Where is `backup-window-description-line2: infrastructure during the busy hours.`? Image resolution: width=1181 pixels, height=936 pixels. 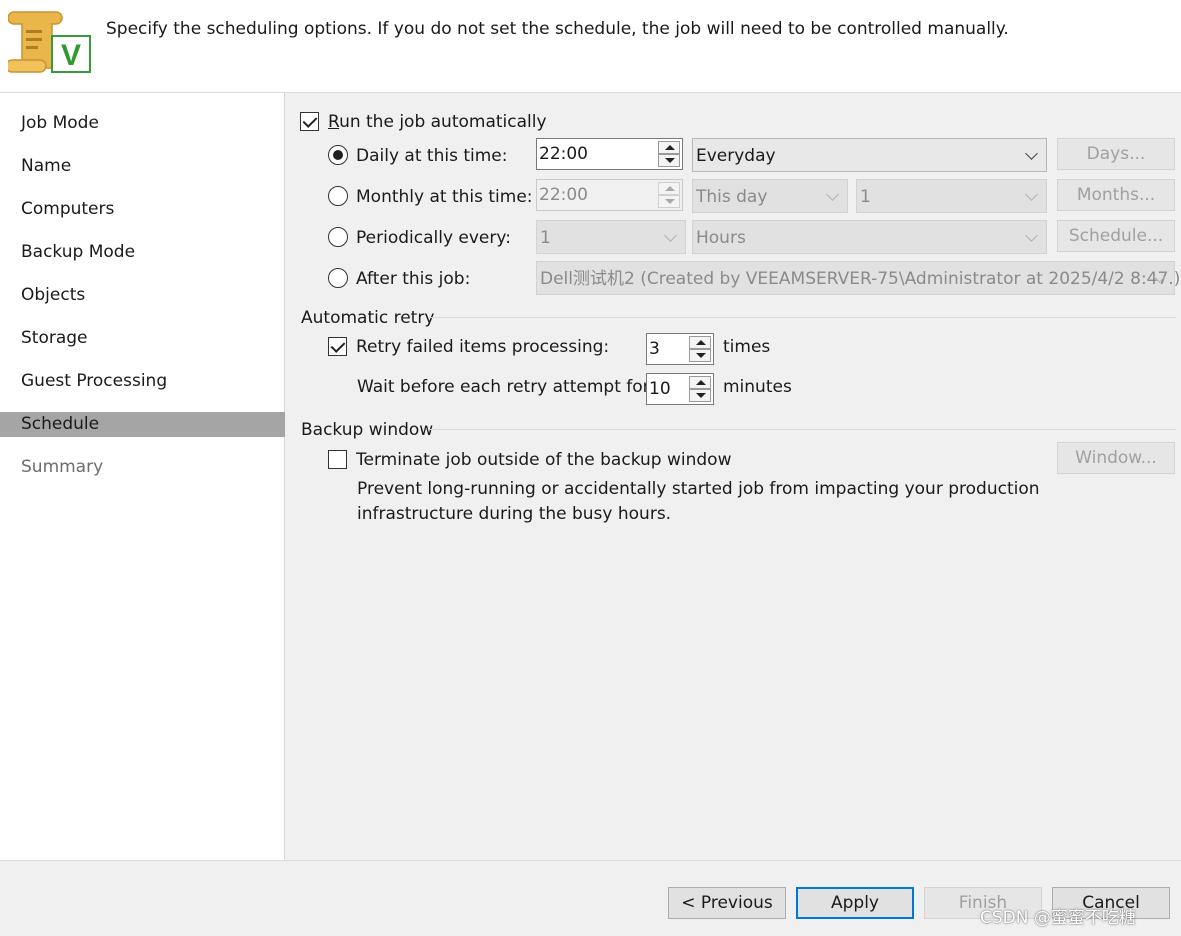 backup-window-description-line2: infrastructure during the busy hours. is located at coordinates (514, 514).